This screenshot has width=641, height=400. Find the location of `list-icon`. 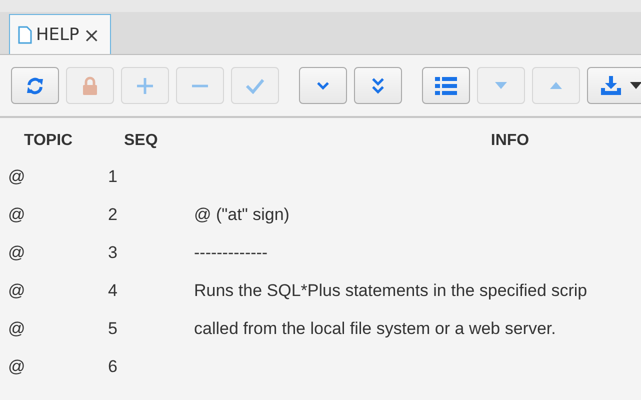

list-icon is located at coordinates (446, 85).